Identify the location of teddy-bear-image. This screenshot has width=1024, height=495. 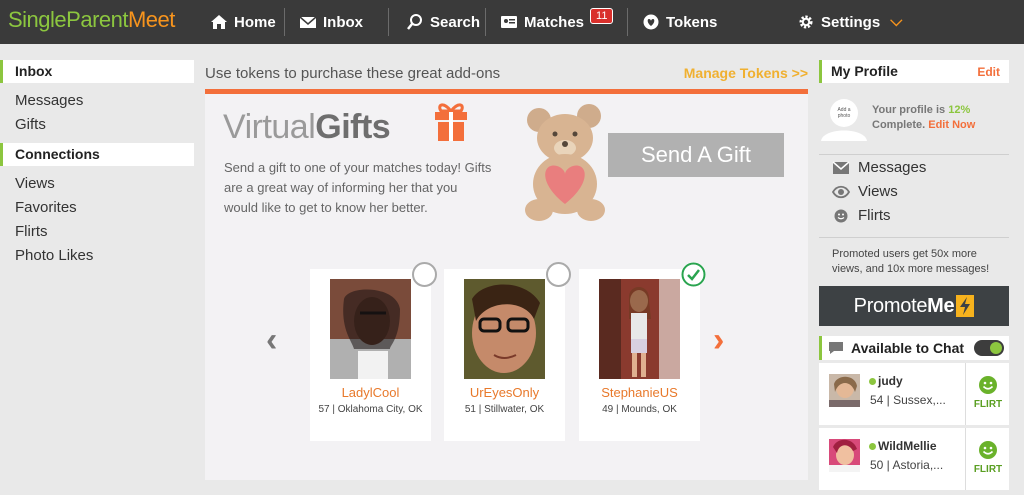
(565, 162).